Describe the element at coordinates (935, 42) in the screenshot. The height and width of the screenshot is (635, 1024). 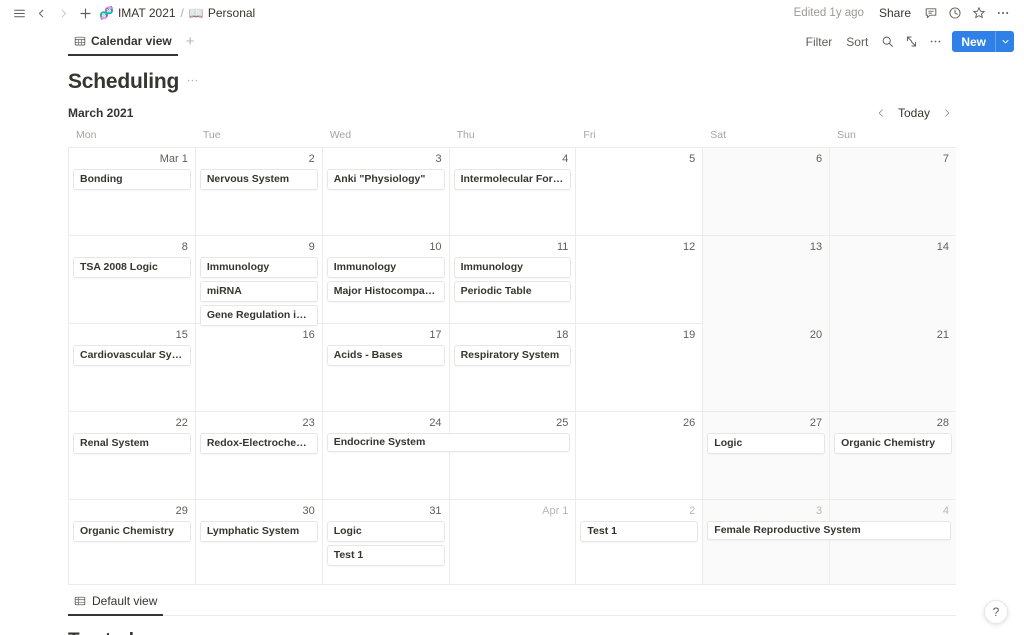
I see `view-more-icon` at that location.